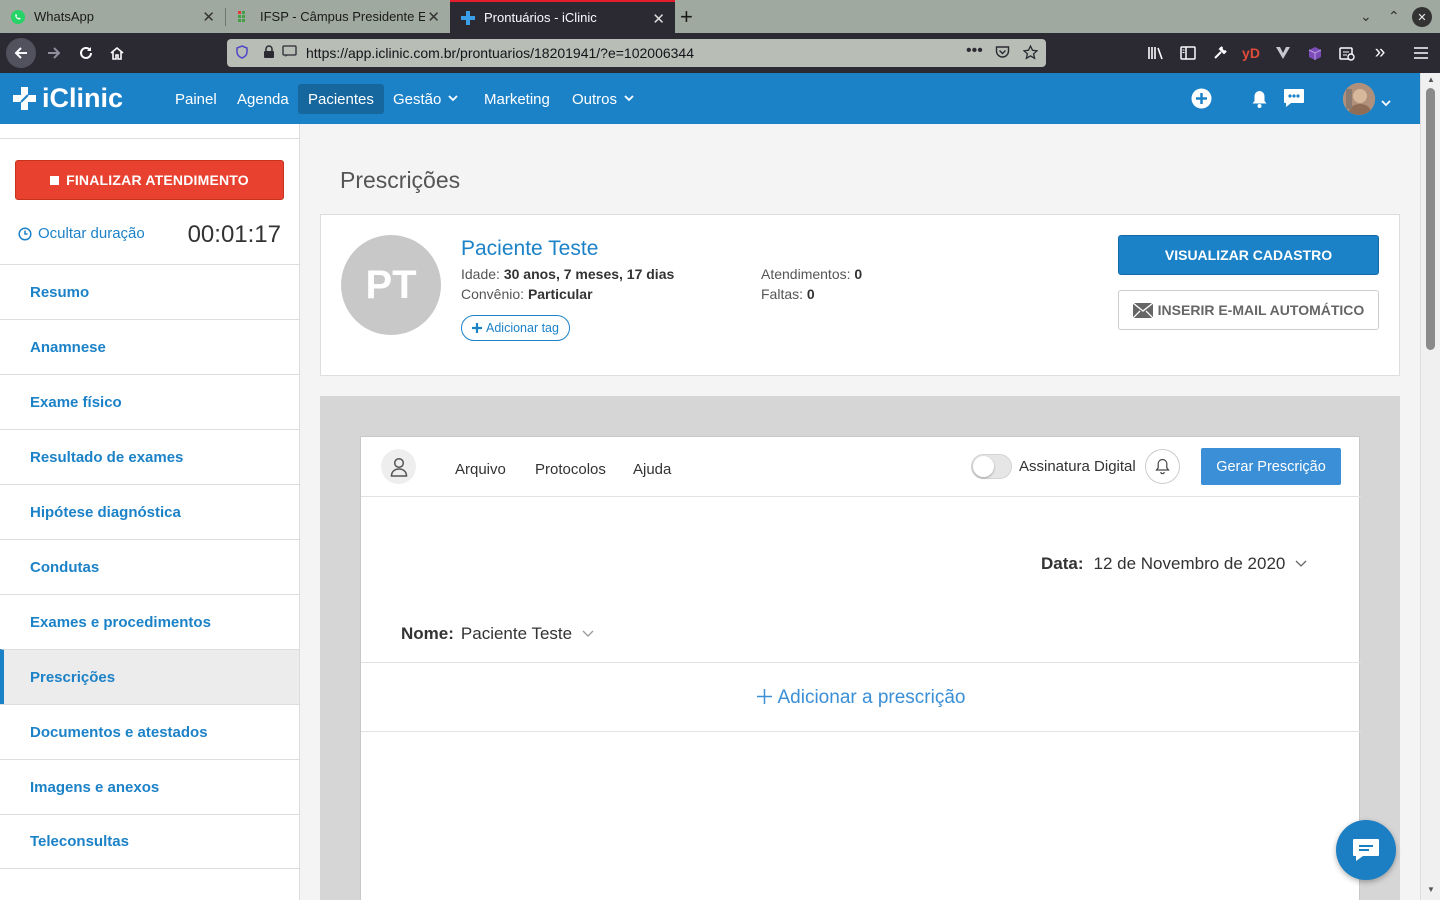 This screenshot has width=1440, height=900. Describe the element at coordinates (234, 234) in the screenshot. I see `appointment-timer: 00:01:17` at that location.